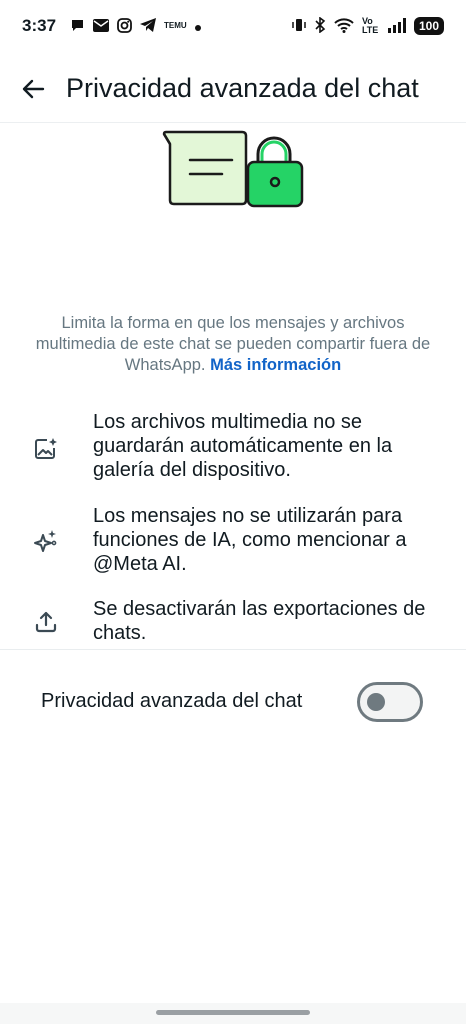 The width and height of the screenshot is (466, 1024). Describe the element at coordinates (344, 26) in the screenshot. I see `wifi-icon` at that location.